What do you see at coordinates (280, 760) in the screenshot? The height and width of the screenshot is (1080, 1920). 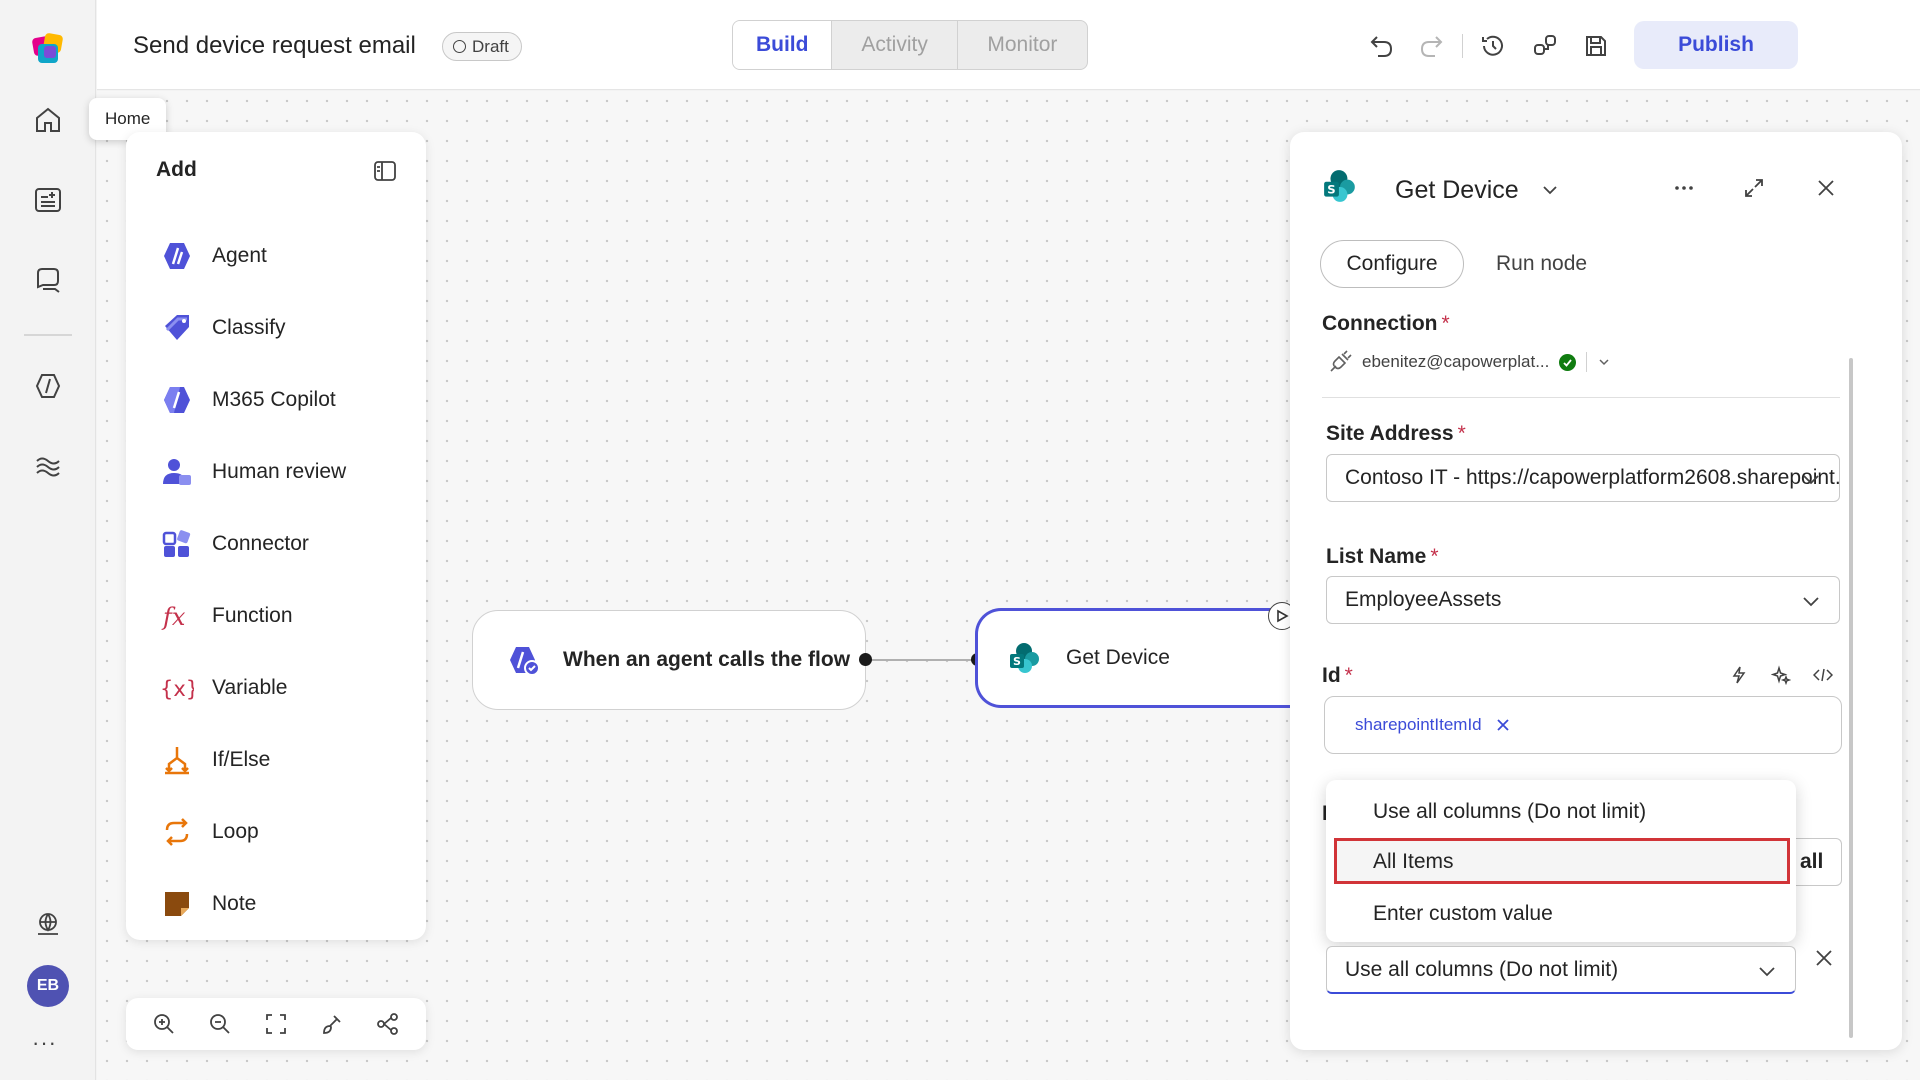 I see `add-item-if-else: If/Else` at bounding box center [280, 760].